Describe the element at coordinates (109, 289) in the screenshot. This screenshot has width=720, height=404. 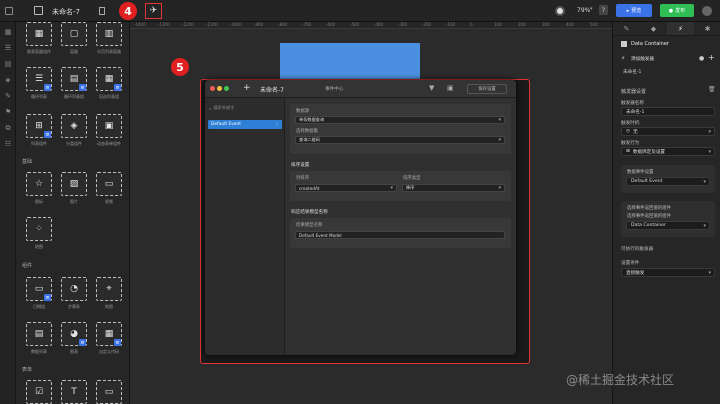
I see `map-pin-icon: ⌖` at that location.